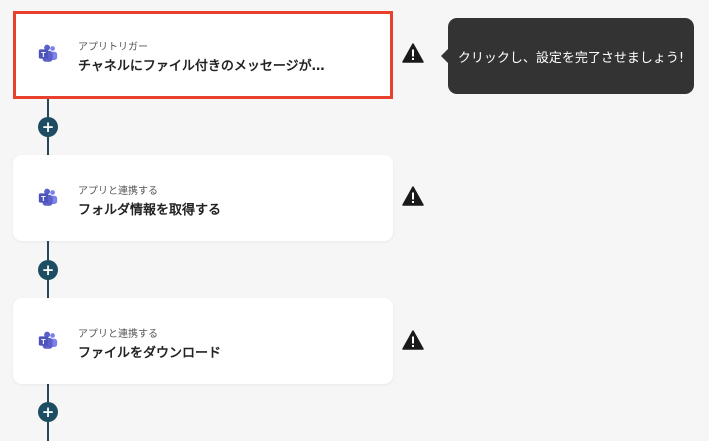  I want to click on tooltip-arrow, so click(444, 56).